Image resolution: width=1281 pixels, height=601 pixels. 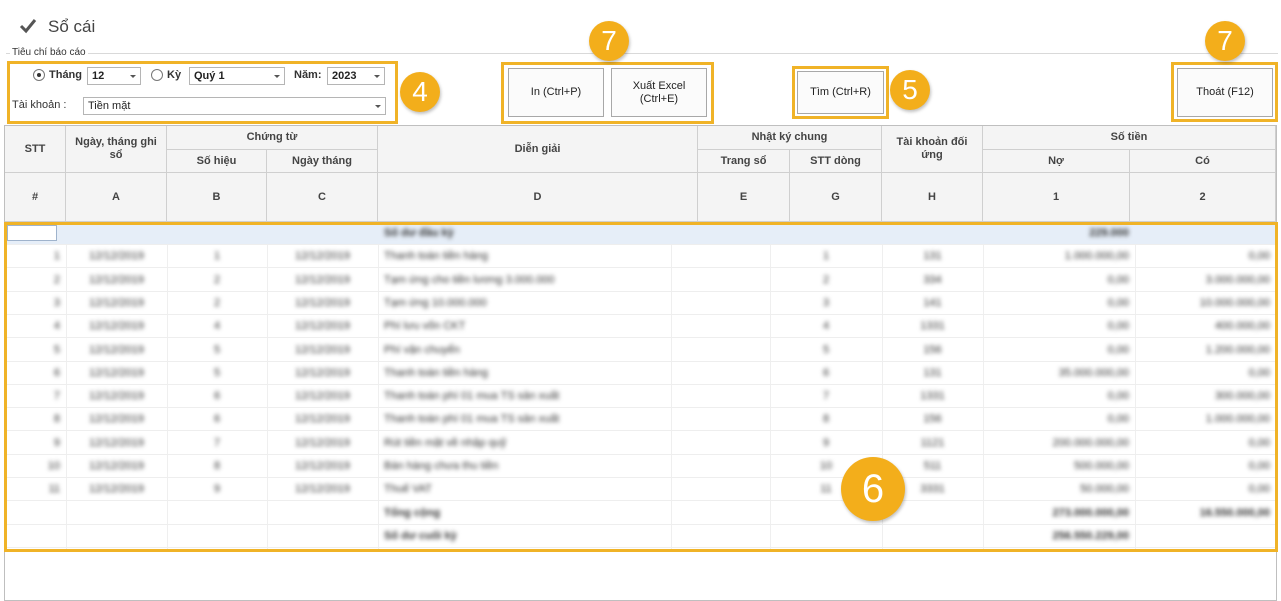 I want to click on exit-label: Thoát (F12), so click(x=1225, y=92).